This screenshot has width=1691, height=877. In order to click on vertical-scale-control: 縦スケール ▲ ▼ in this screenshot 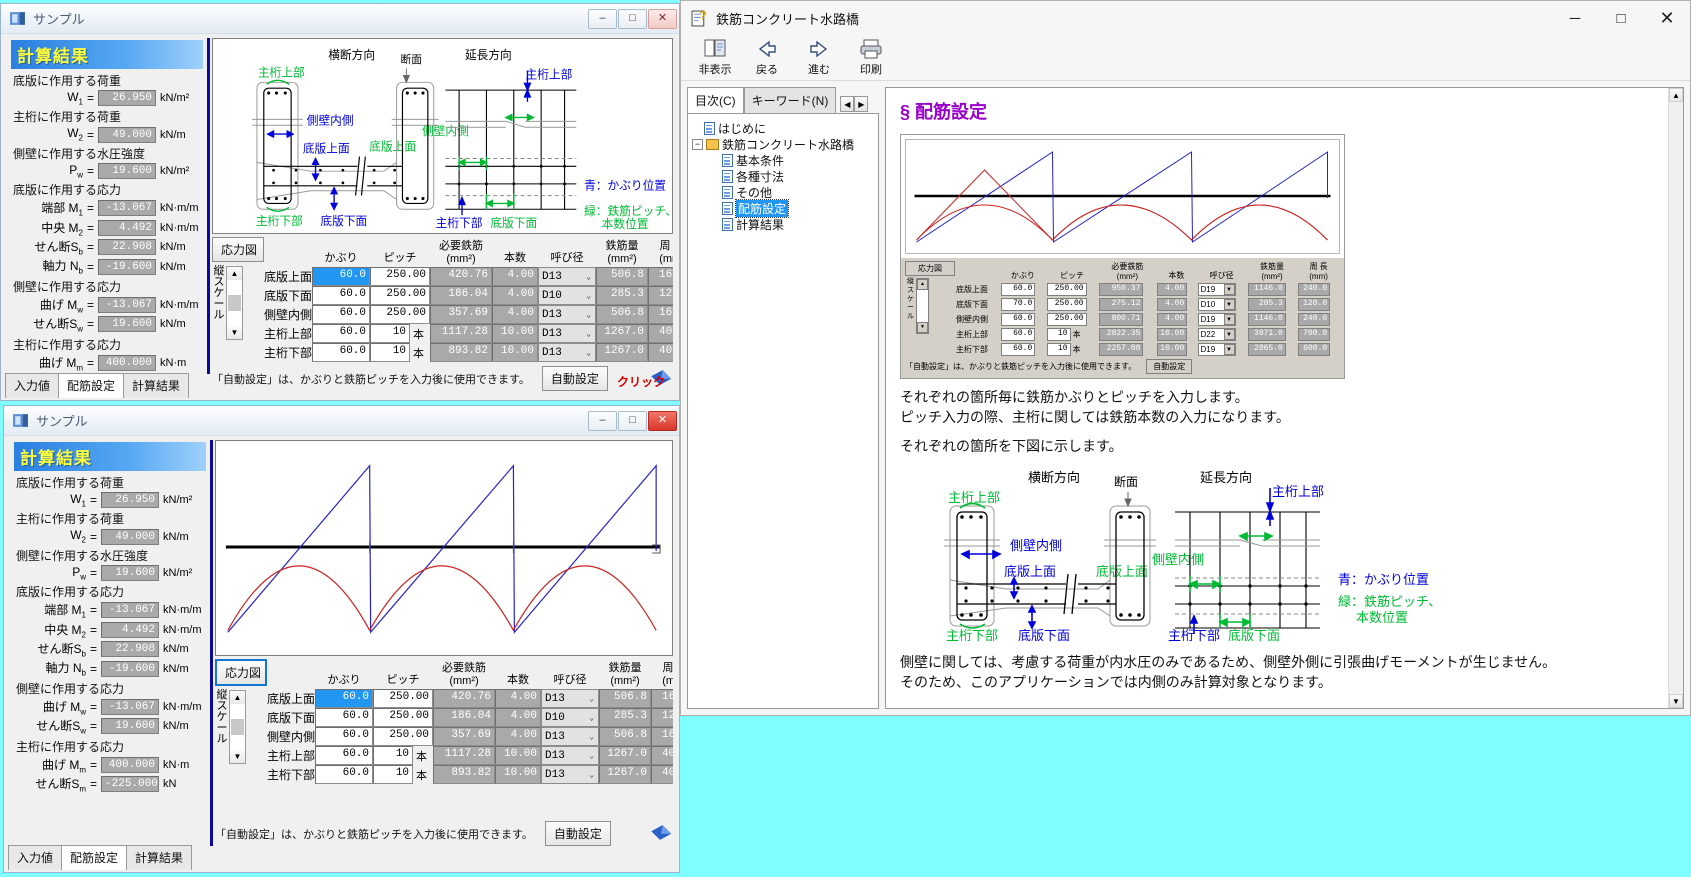, I will do `click(238, 303)`.